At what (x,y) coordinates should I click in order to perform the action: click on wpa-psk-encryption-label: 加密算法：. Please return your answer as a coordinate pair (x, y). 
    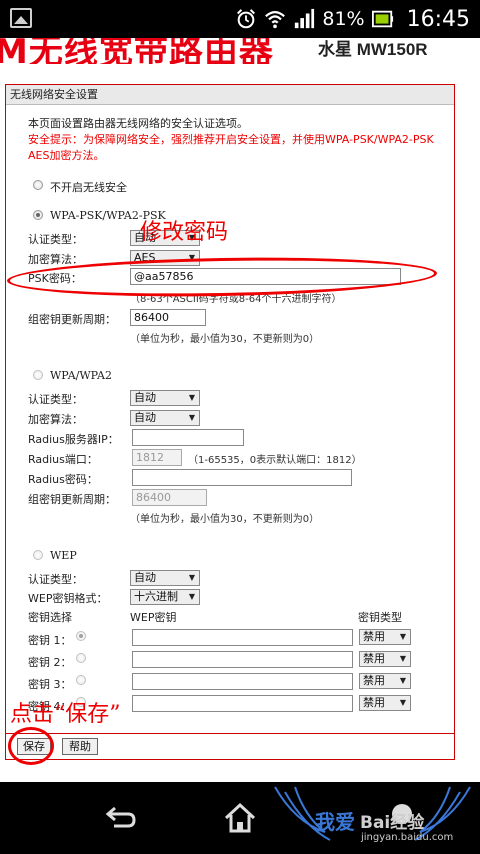
    Looking at the image, I should click on (55, 259).